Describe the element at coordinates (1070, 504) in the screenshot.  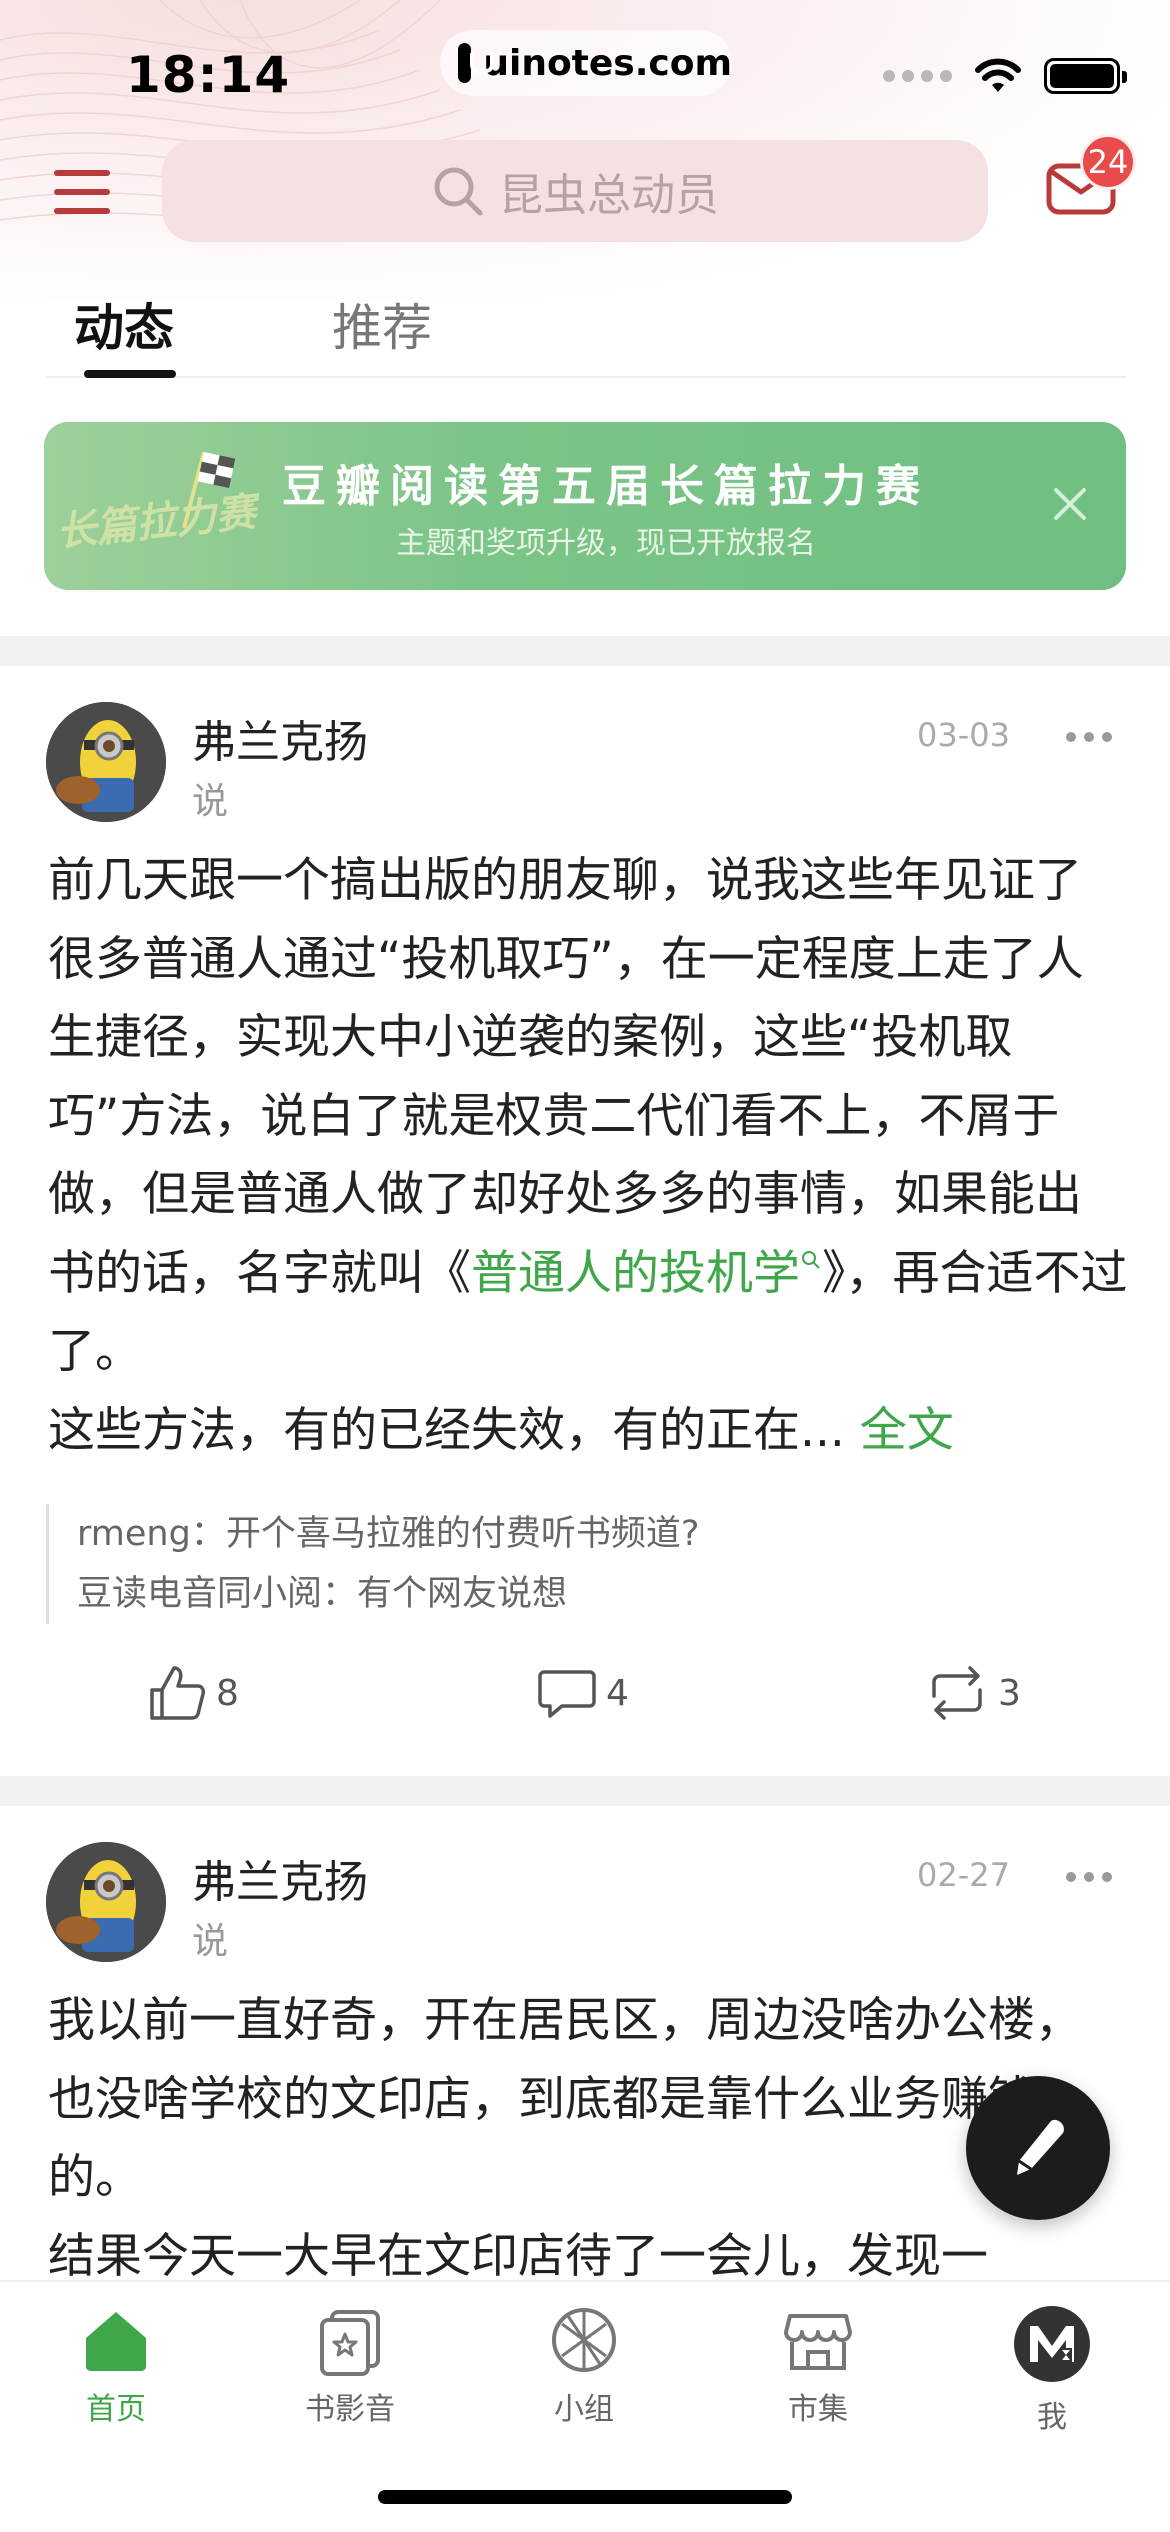
I see `close-icon` at that location.